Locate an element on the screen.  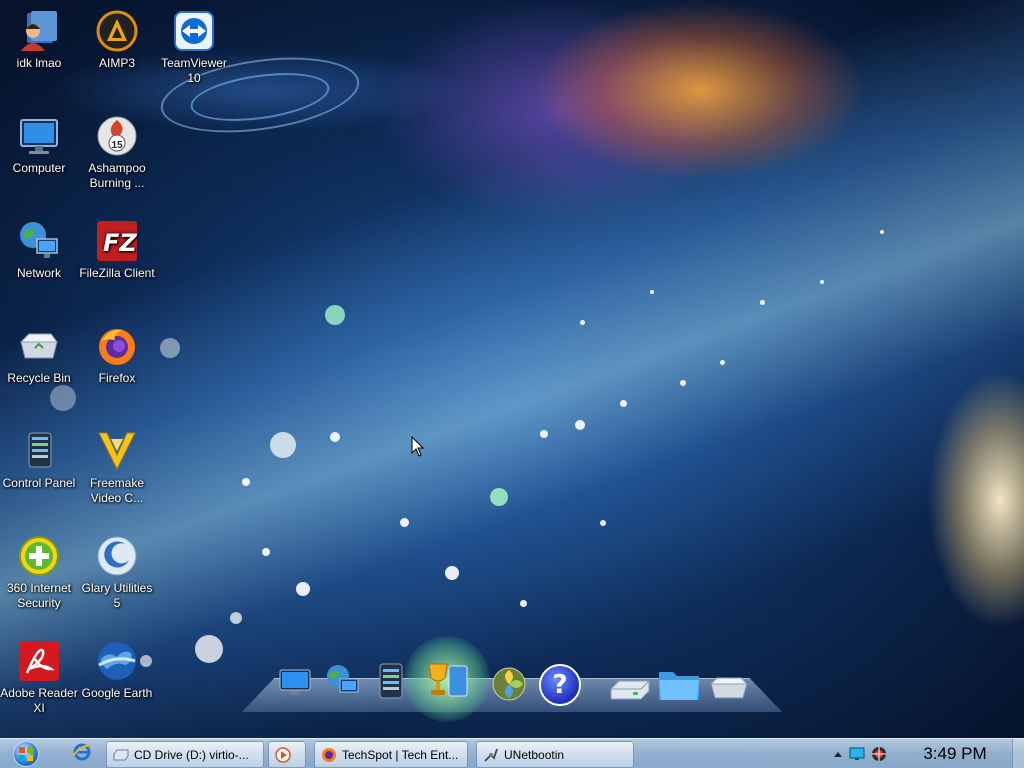
start-button is located at coordinates (26, 753).